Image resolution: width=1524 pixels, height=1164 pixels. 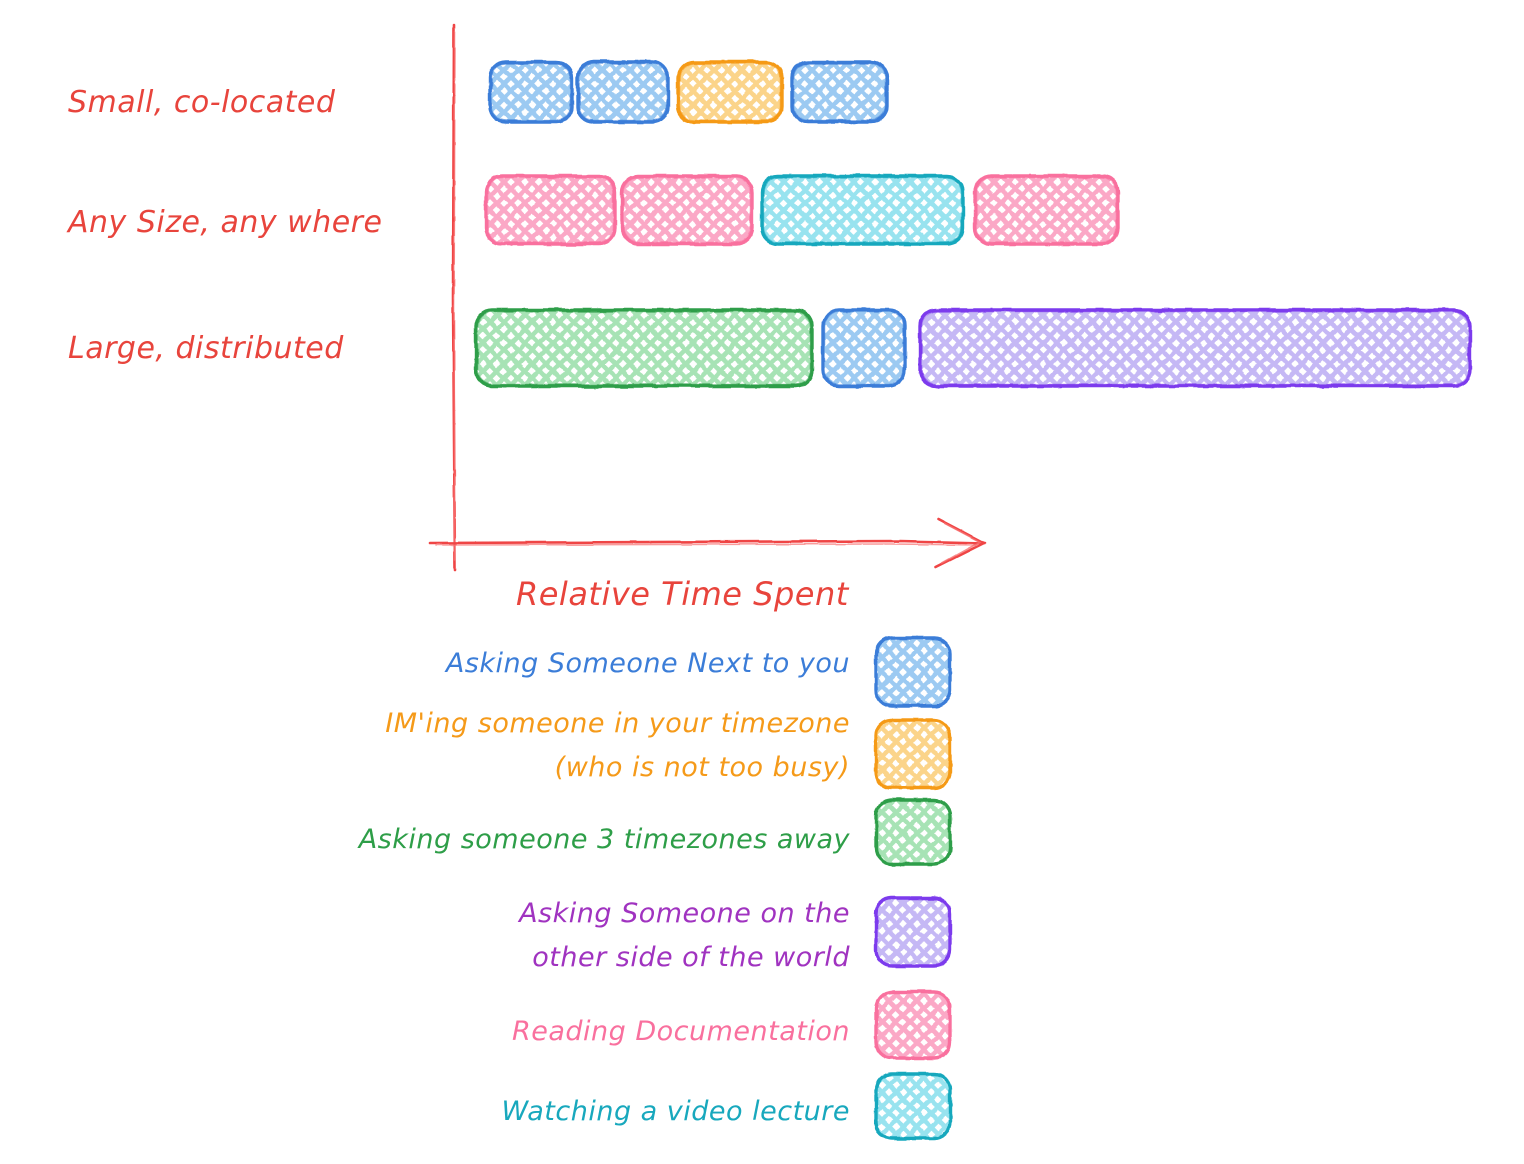 I want to click on legend-item-label: Asking someone 3 timezones away, so click(x=604, y=839).